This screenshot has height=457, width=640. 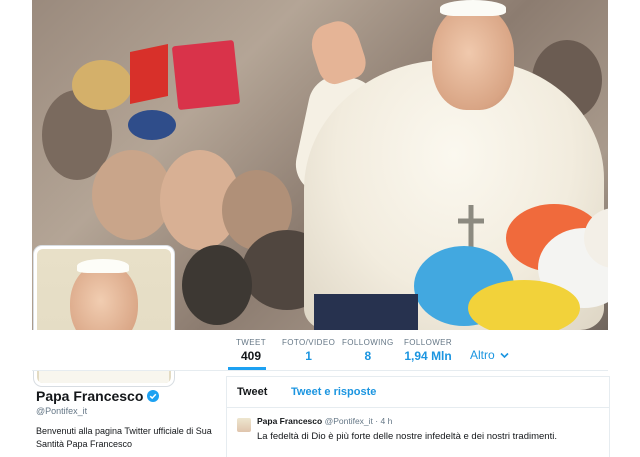 What do you see at coordinates (153, 396) in the screenshot?
I see `verified-badge-icon` at bounding box center [153, 396].